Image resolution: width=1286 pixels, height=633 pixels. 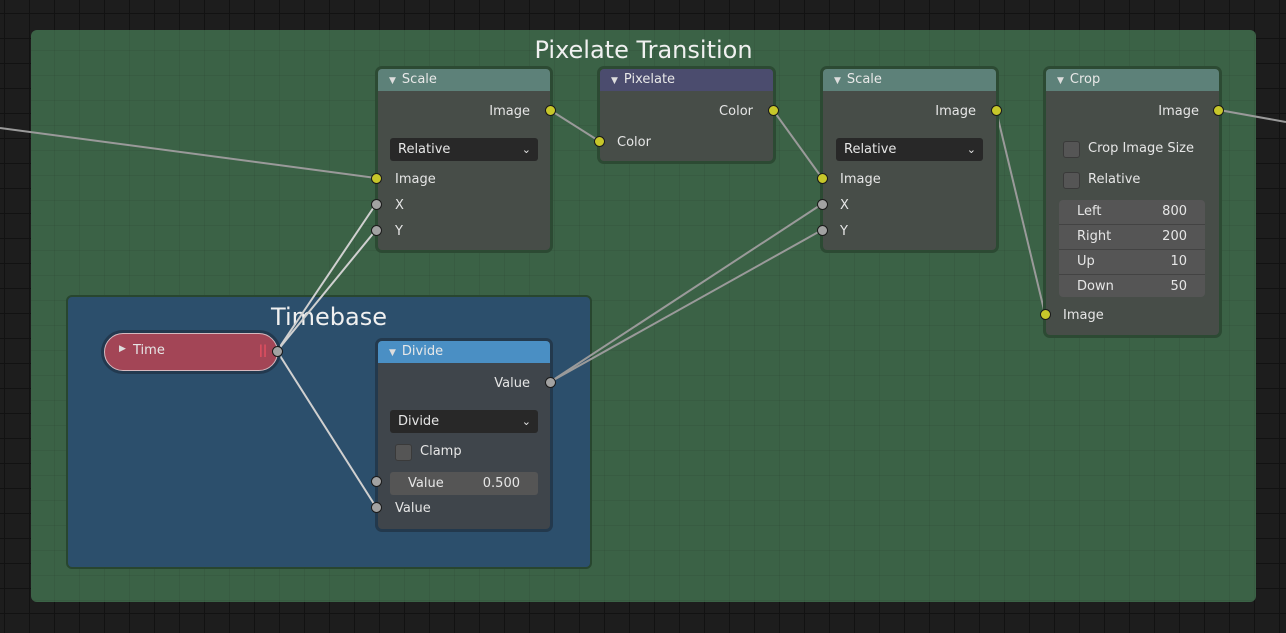 What do you see at coordinates (634, 142) in the screenshot?
I see `input-label: Color` at bounding box center [634, 142].